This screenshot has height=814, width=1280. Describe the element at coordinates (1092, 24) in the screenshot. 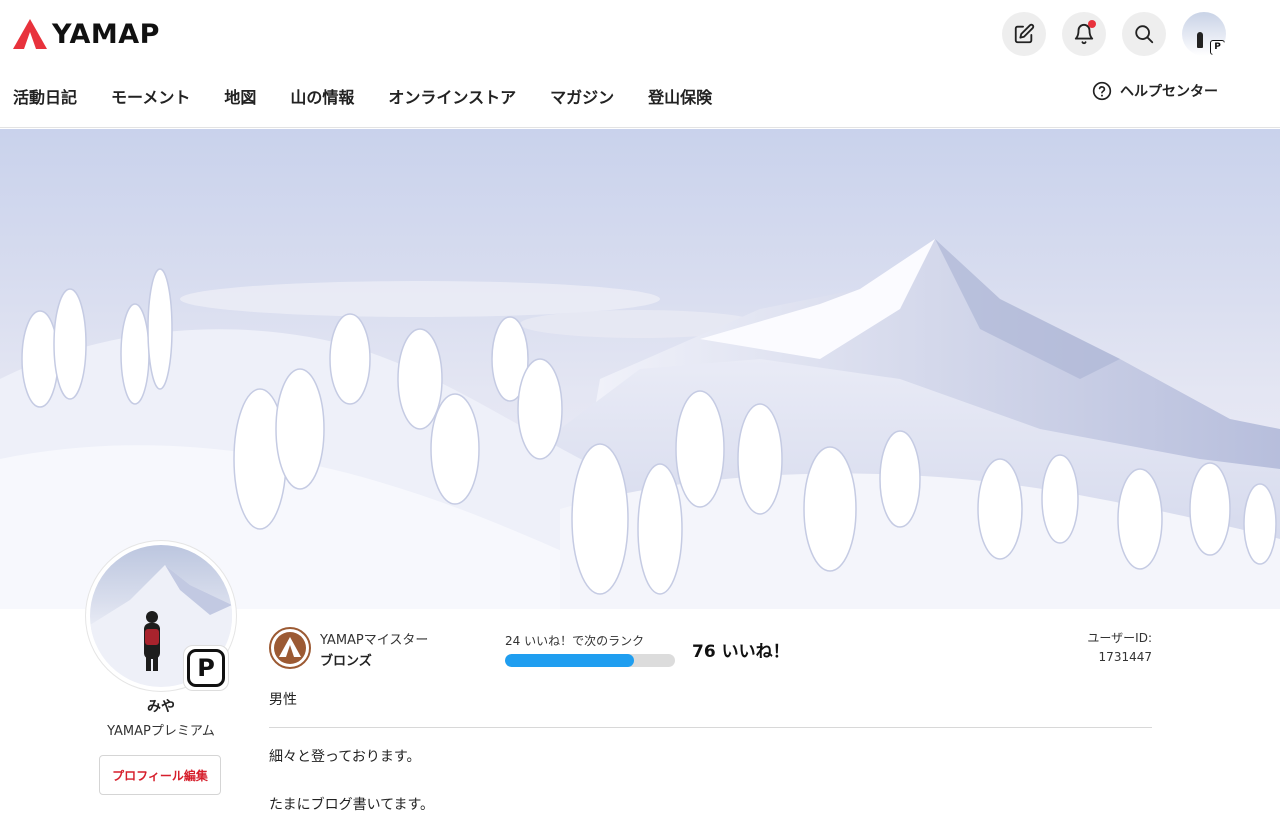

I see `notification-dot` at that location.